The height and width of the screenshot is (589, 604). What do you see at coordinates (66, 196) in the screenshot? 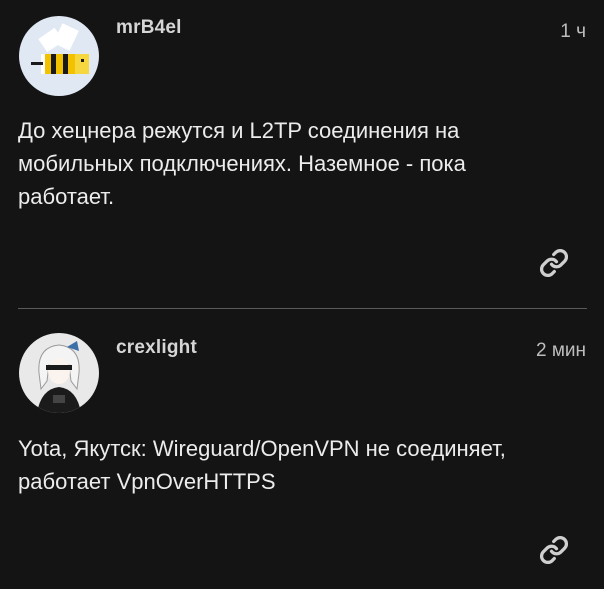
I see `post-body-line: работает.` at bounding box center [66, 196].